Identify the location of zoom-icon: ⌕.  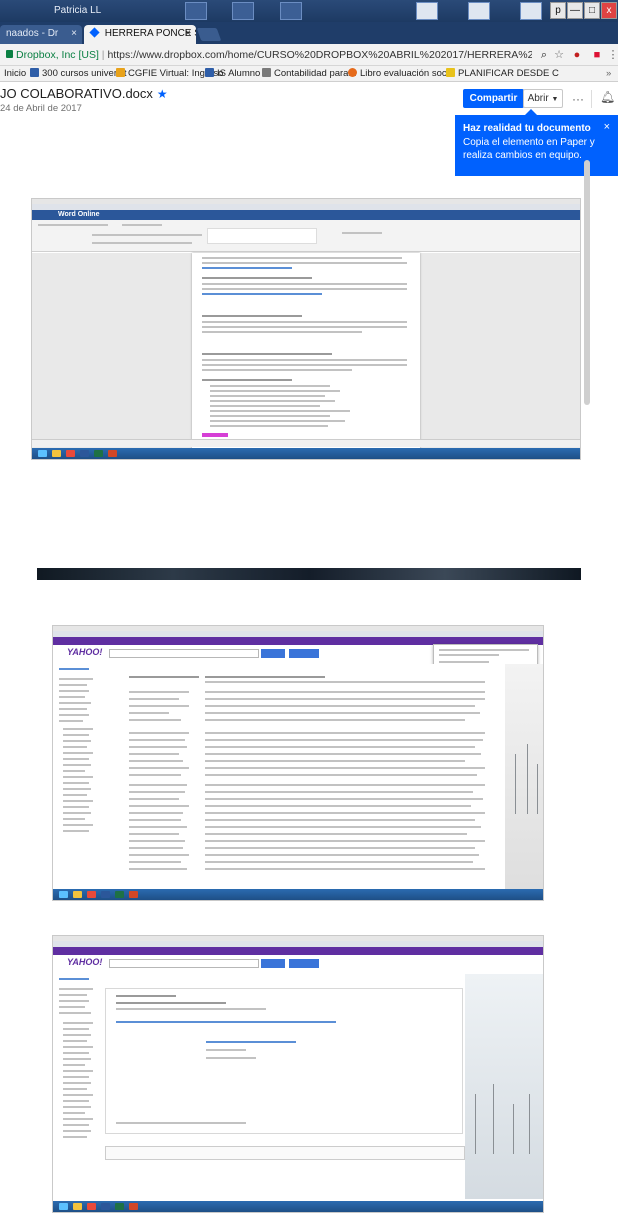
(544, 55).